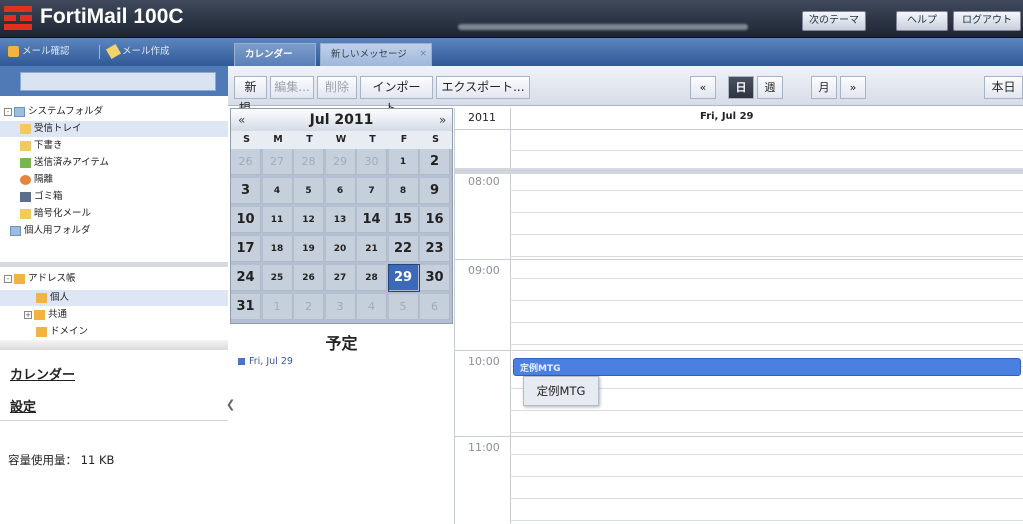 The height and width of the screenshot is (524, 1023). What do you see at coordinates (246, 162) in the screenshot?
I see `other-month-day: 26` at bounding box center [246, 162].